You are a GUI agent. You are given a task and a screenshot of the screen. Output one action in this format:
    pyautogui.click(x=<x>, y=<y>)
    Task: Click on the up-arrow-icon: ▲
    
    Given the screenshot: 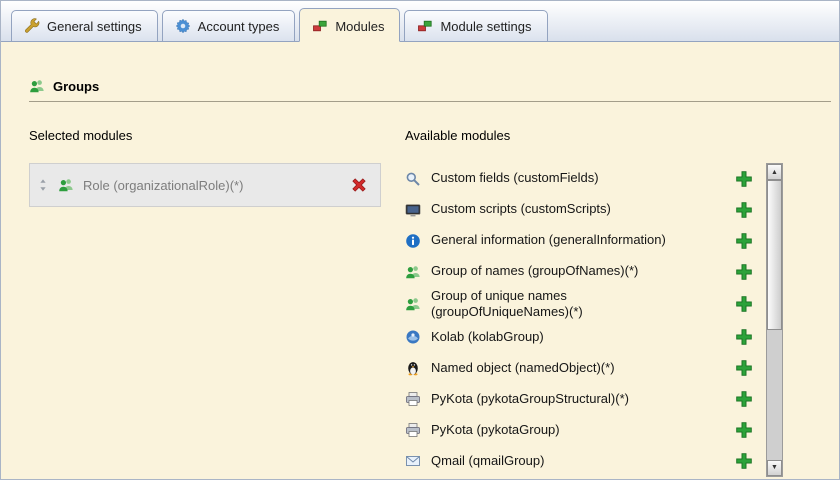 What is the action you would take?
    pyautogui.click(x=774, y=172)
    